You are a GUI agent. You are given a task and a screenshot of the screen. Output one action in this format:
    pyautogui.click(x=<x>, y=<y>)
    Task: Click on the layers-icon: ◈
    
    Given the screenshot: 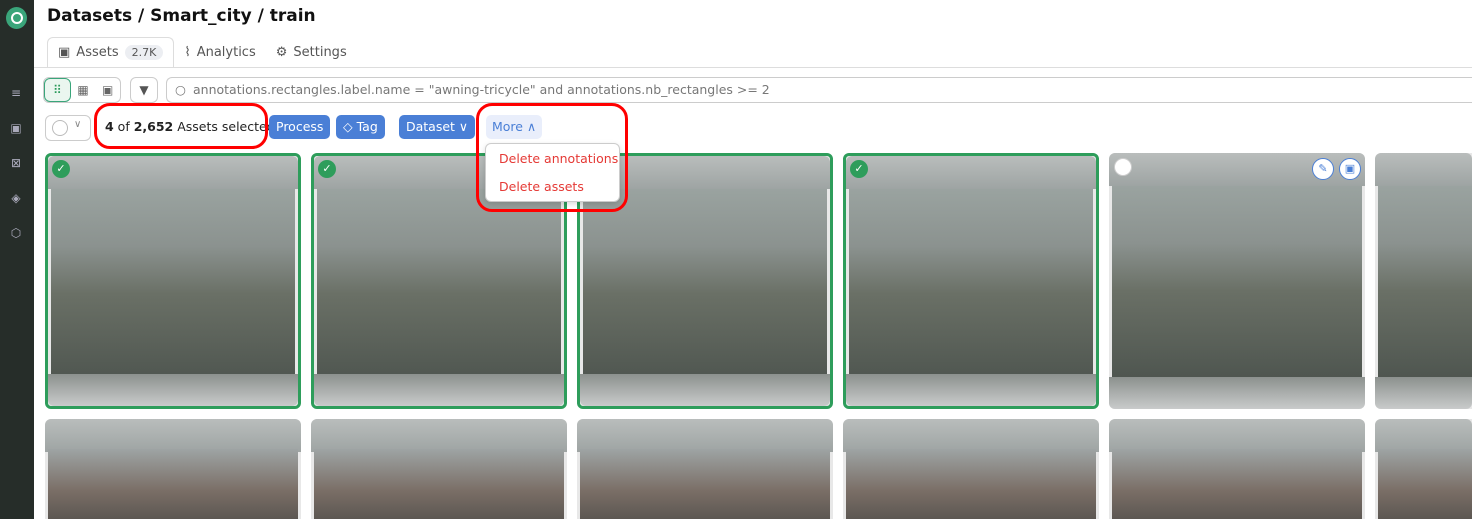 What is the action you would take?
    pyautogui.click(x=16, y=199)
    